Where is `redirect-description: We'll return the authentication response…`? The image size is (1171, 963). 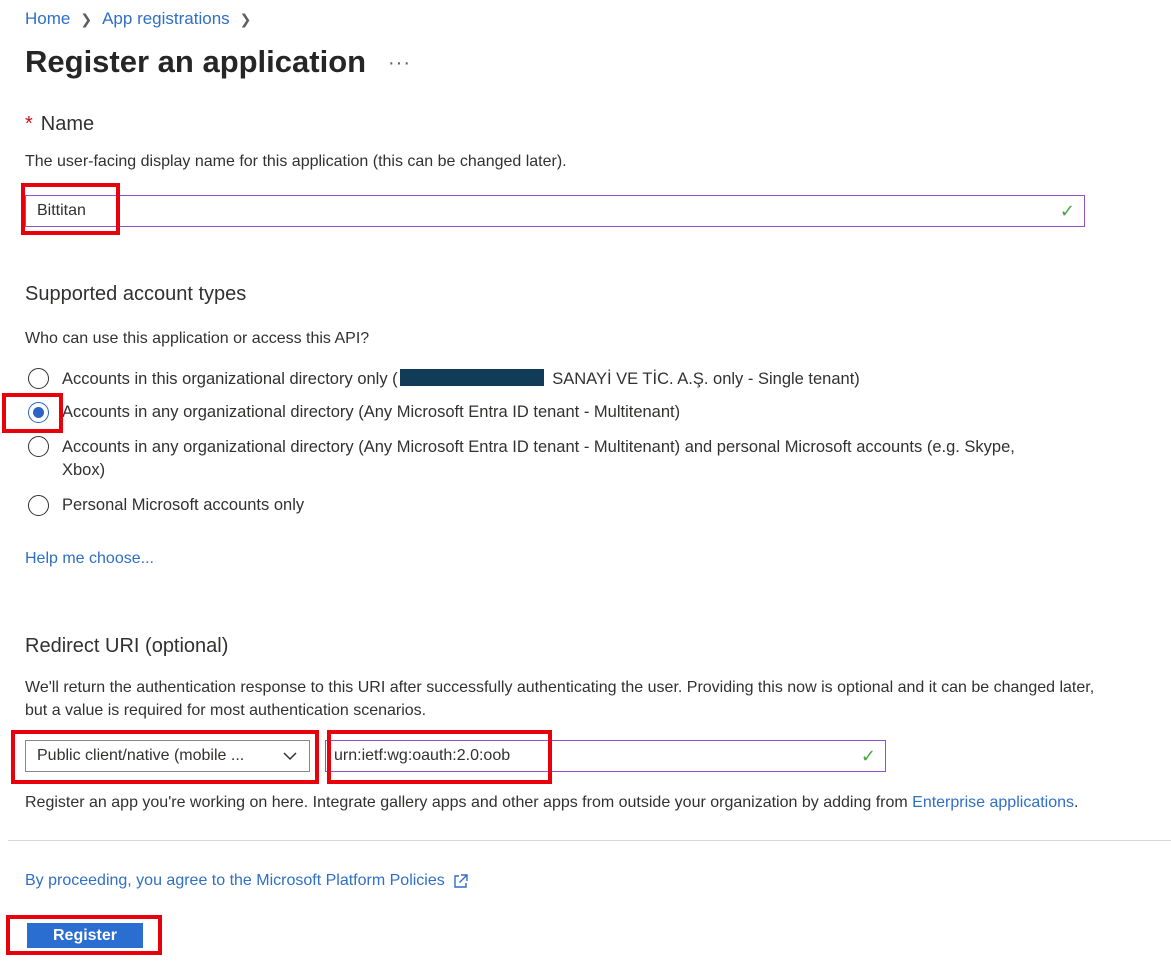
redirect-description: We'll return the authentication response… is located at coordinates (560, 699).